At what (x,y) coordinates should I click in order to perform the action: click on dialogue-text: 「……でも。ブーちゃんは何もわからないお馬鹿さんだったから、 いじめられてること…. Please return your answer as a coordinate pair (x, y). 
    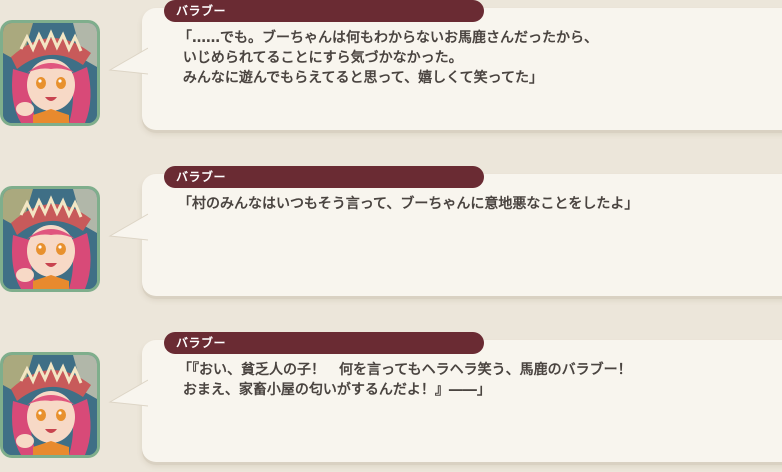
    Looking at the image, I should click on (388, 58).